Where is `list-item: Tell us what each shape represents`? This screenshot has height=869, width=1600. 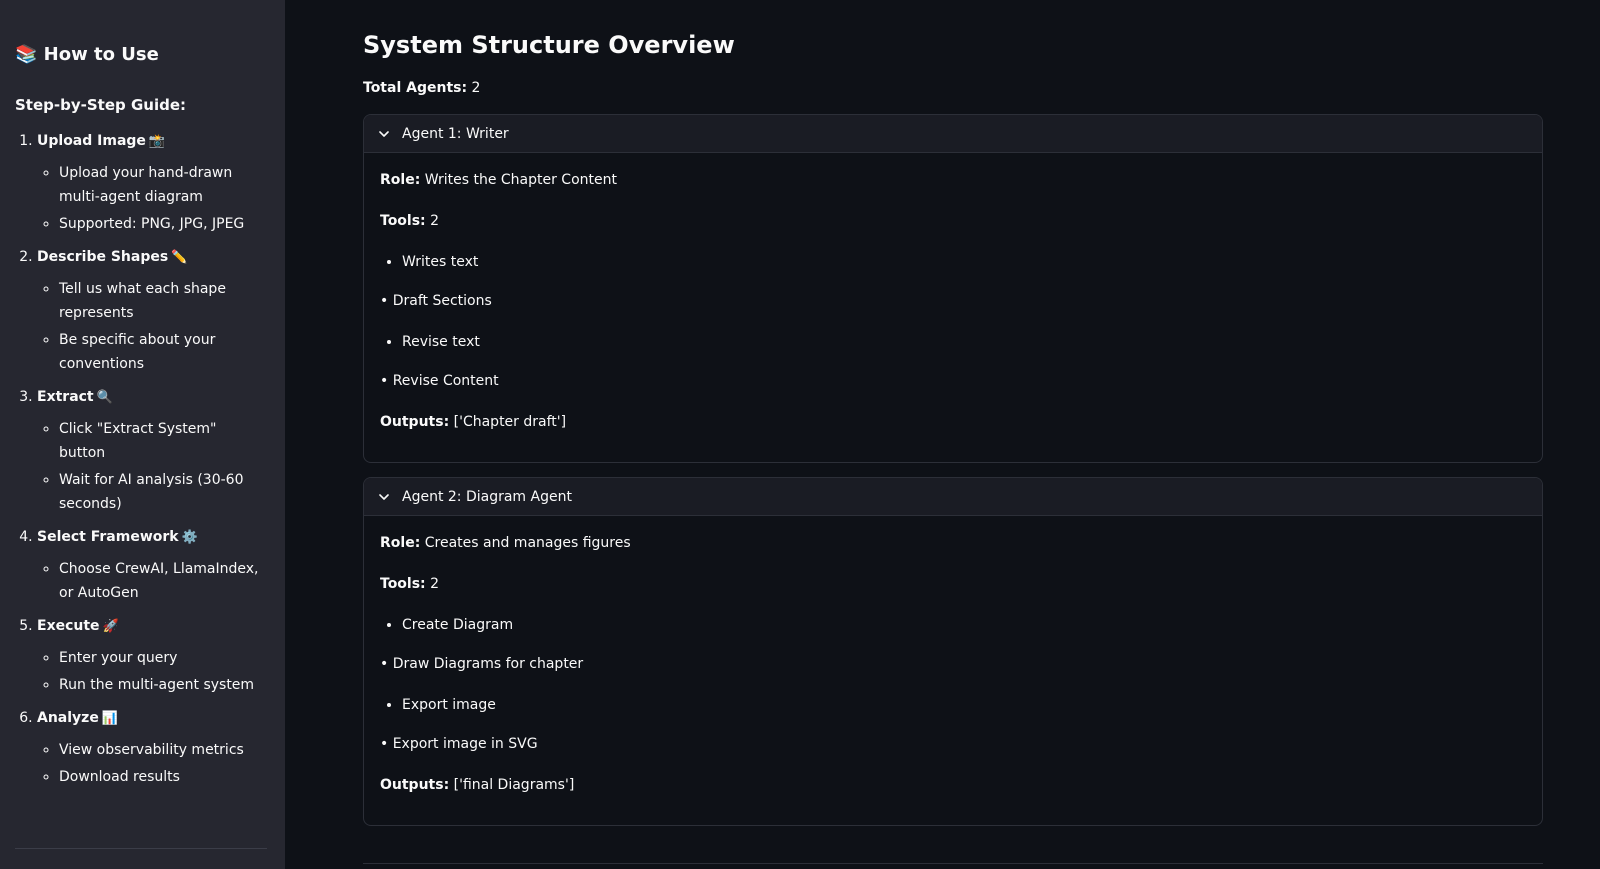
list-item: Tell us what each shape represents is located at coordinates (163, 301).